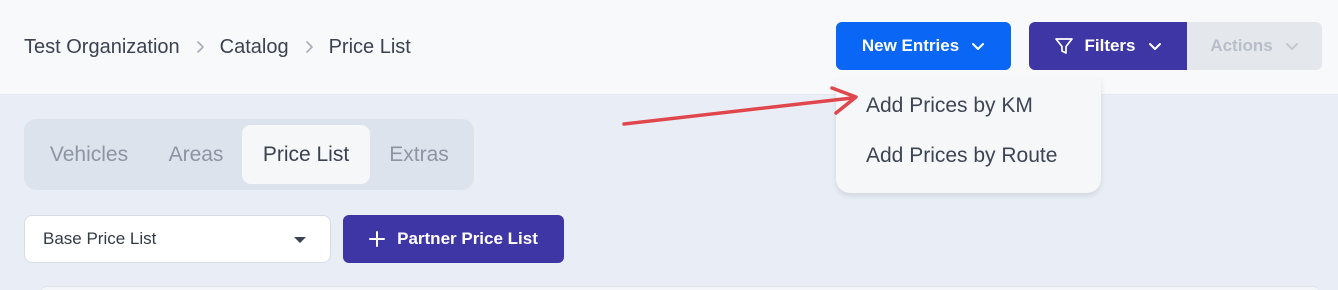  Describe the element at coordinates (177, 239) in the screenshot. I see `price-list-select: Base Price List` at that location.